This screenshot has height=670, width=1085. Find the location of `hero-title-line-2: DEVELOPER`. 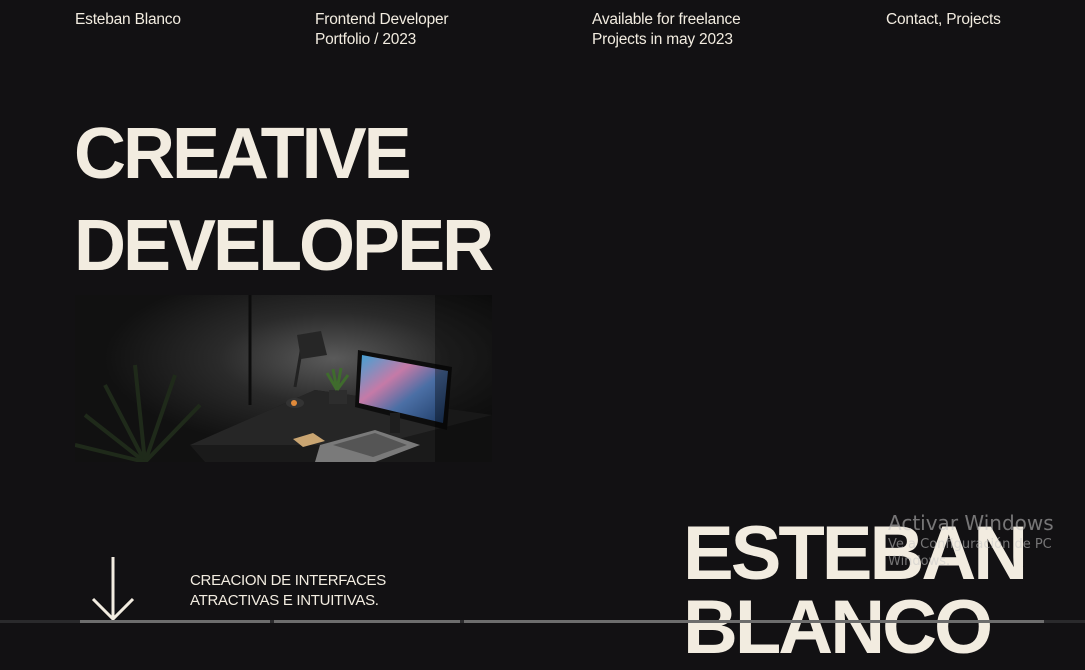

hero-title-line-2: DEVELOPER is located at coordinates (284, 246).